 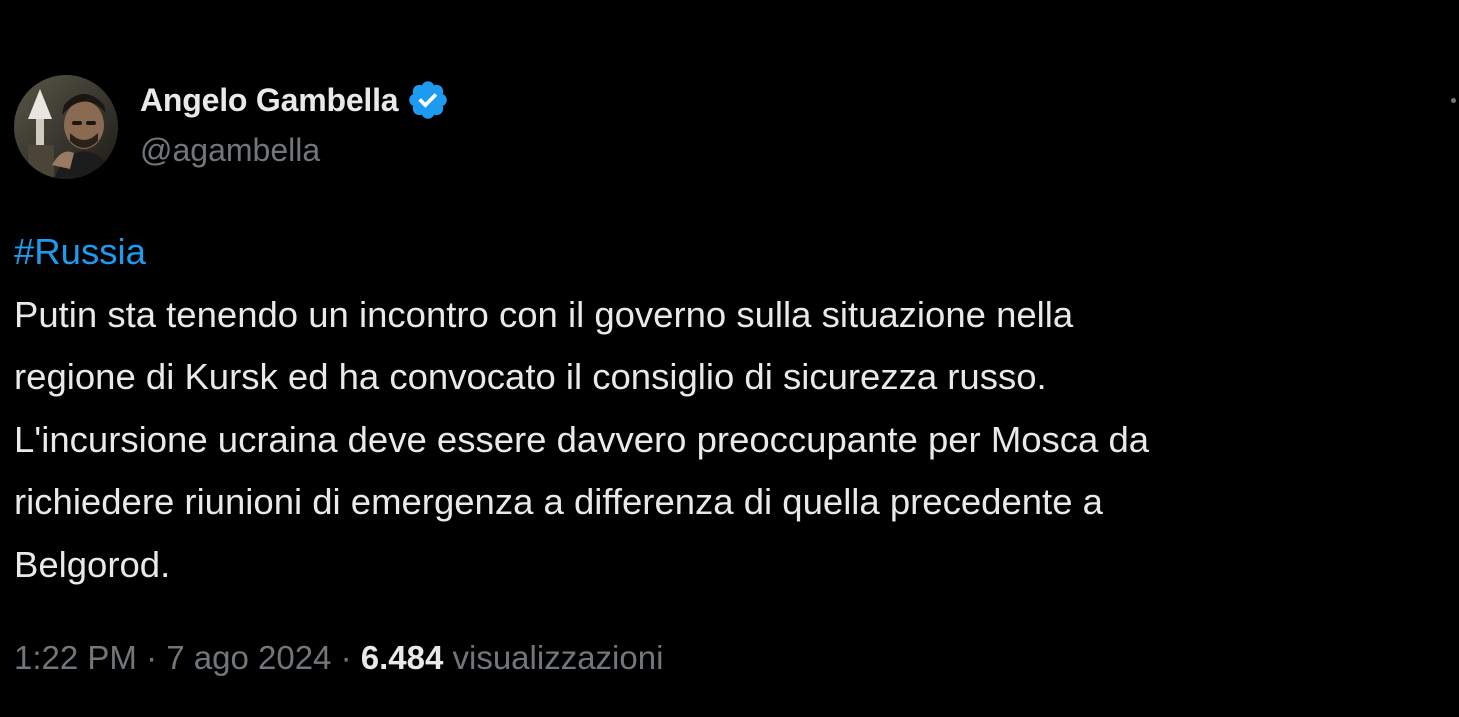 I want to click on avatar, so click(x=66, y=127).